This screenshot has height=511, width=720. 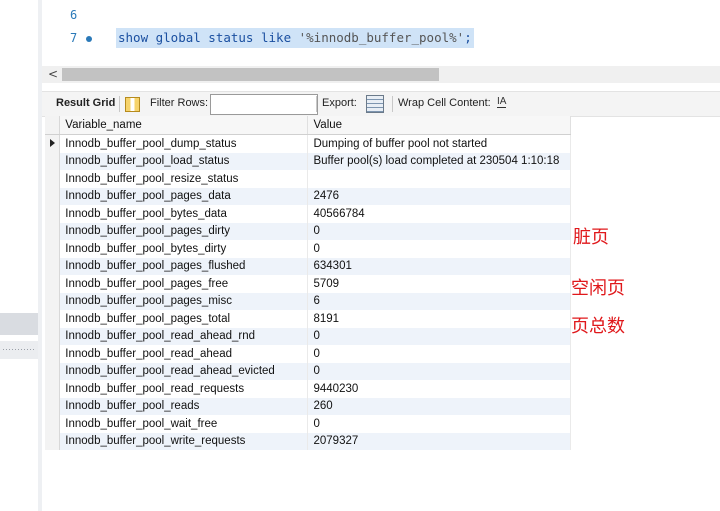 What do you see at coordinates (439, 441) in the screenshot?
I see `cell-value: 2079327` at bounding box center [439, 441].